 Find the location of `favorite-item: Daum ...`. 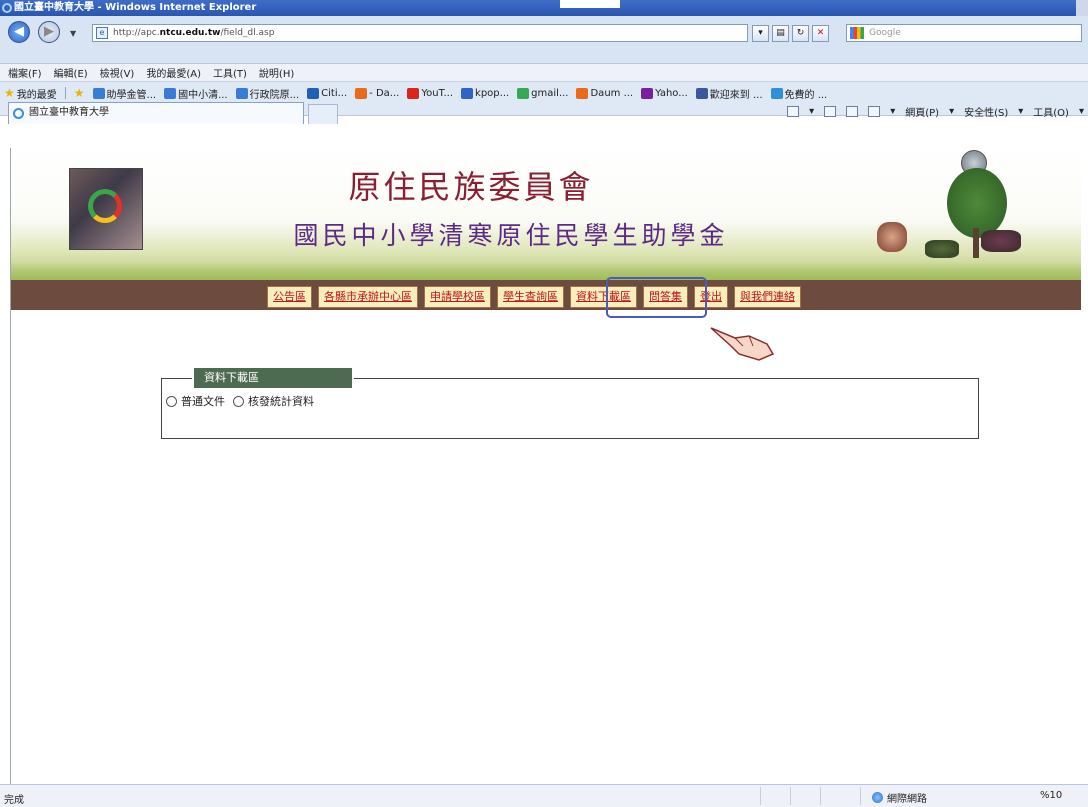

favorite-item: Daum ... is located at coordinates (604, 93).